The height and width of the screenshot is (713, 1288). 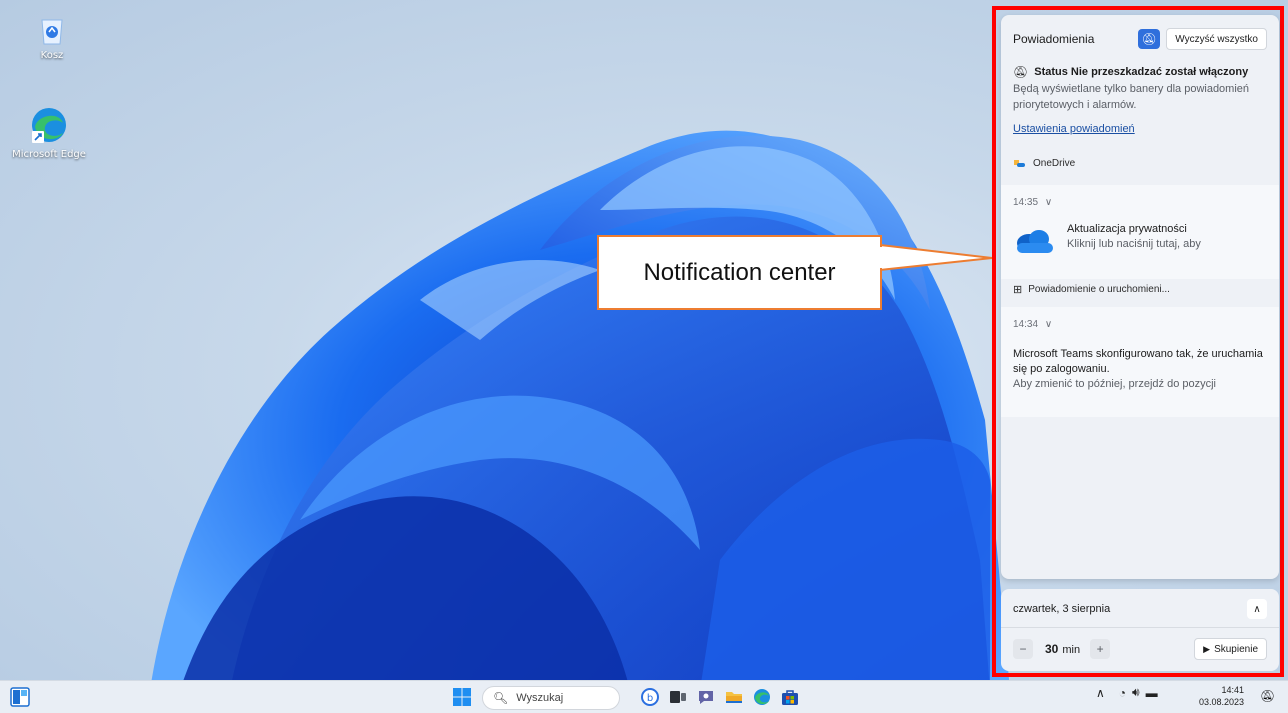 I want to click on app-group-name: OneDrive, so click(x=1054, y=163).